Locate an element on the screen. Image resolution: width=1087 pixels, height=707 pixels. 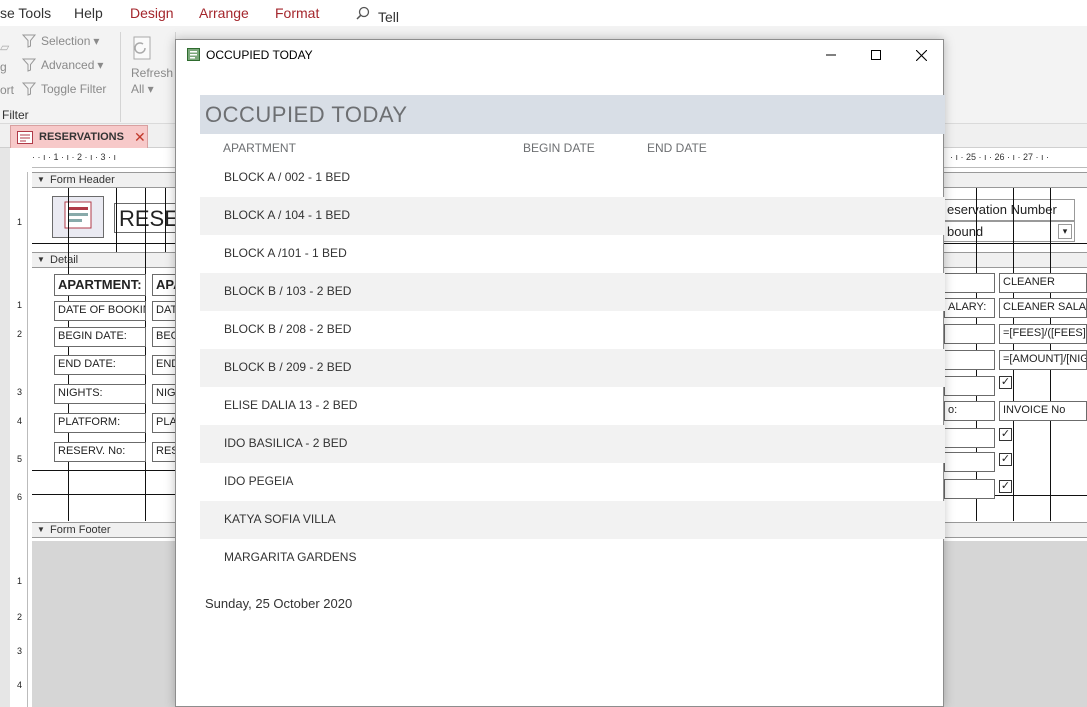
report-row: MARGARITA GARDENS is located at coordinates (572, 558).